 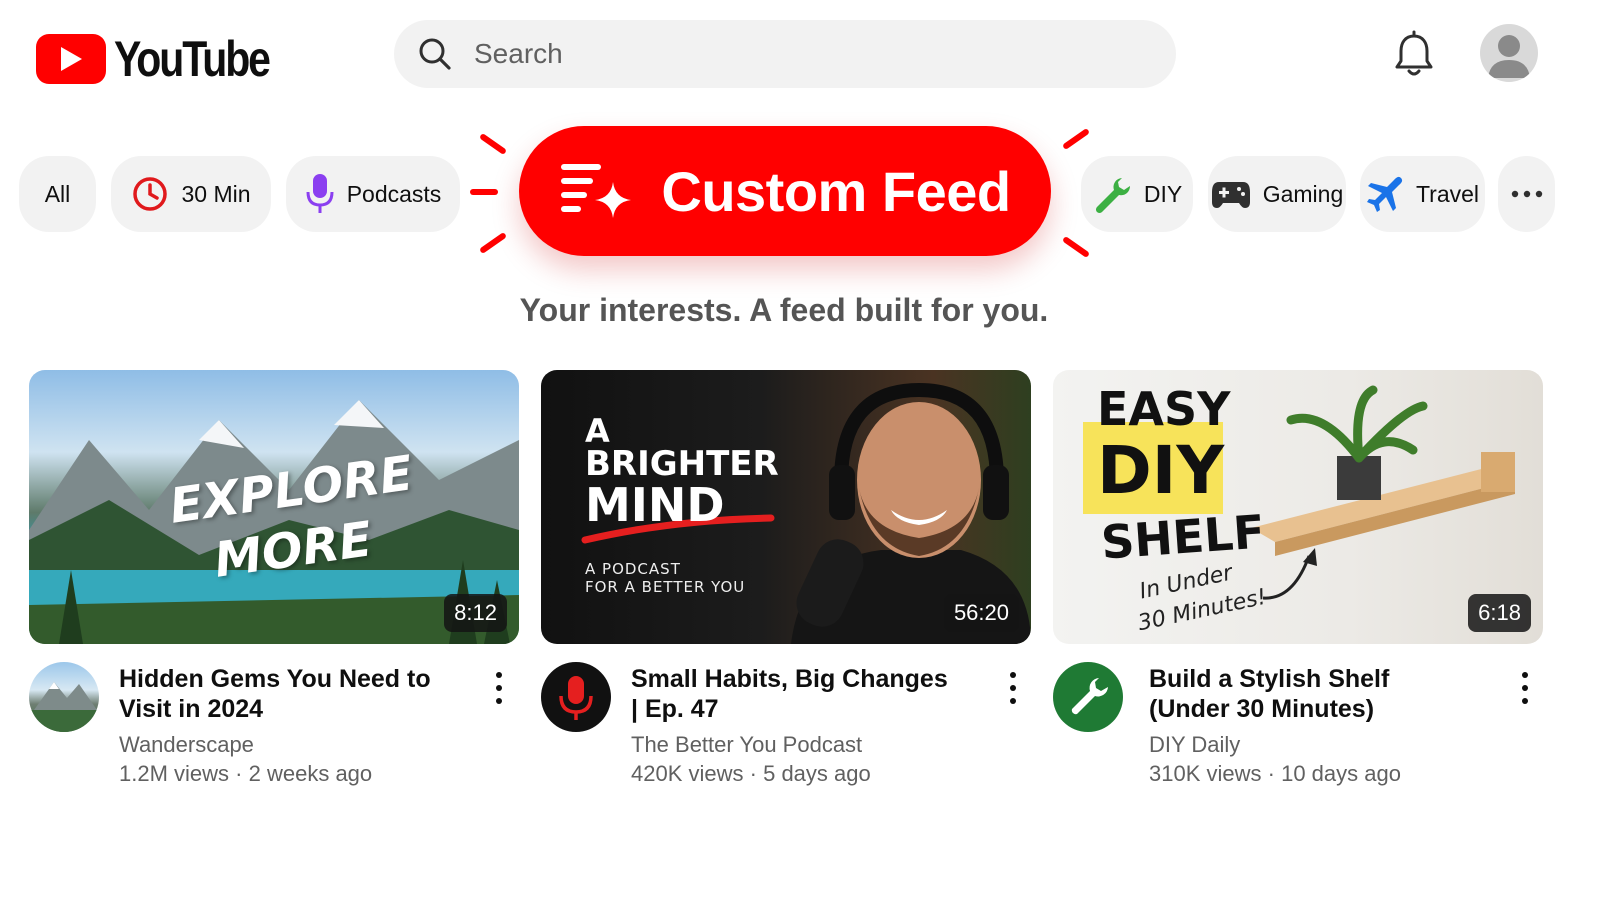 What do you see at coordinates (1384, 194) in the screenshot?
I see `airplane-icon` at bounding box center [1384, 194].